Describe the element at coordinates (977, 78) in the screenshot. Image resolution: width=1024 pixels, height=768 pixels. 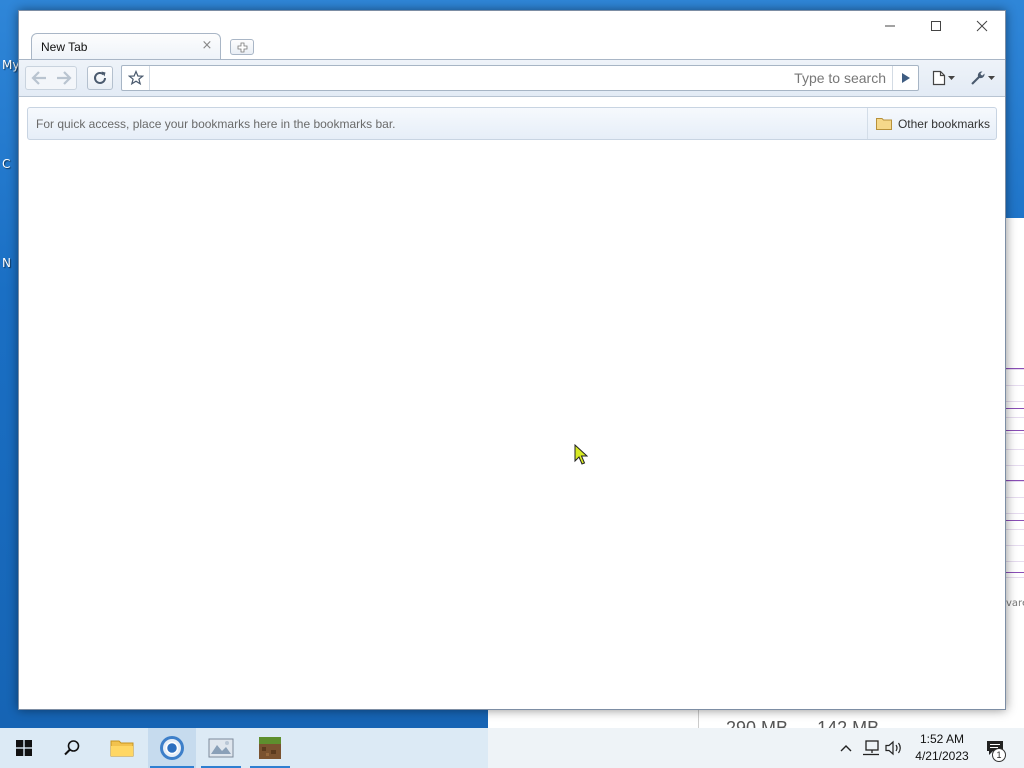
I see `wrench-icon` at that location.